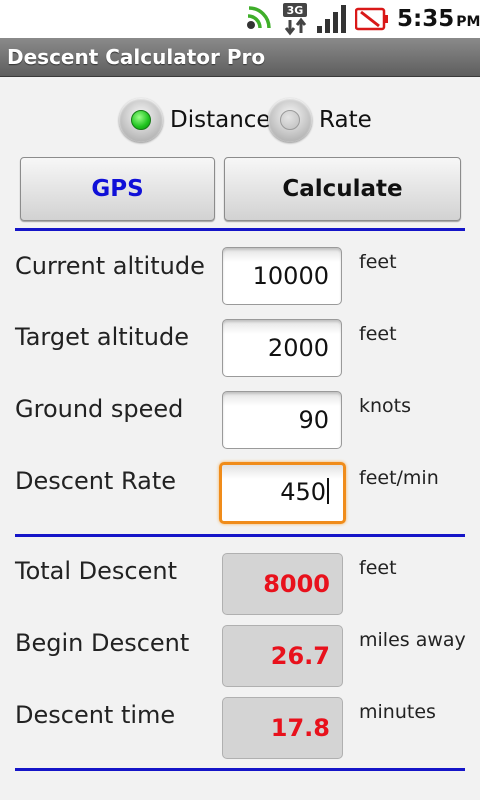  Describe the element at coordinates (240, 535) in the screenshot. I see `divider-middle` at that location.